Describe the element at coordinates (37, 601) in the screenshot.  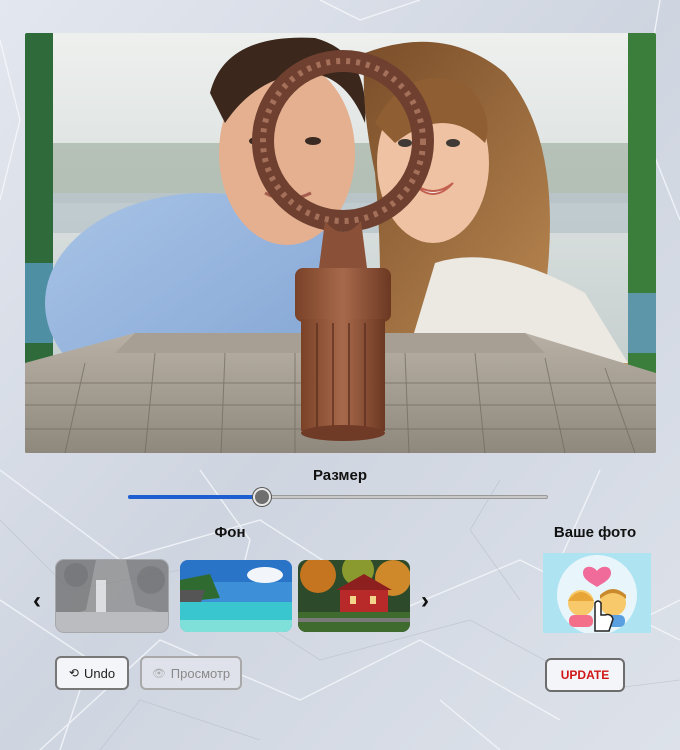
I see `prev-background-arrow: ‹` at that location.